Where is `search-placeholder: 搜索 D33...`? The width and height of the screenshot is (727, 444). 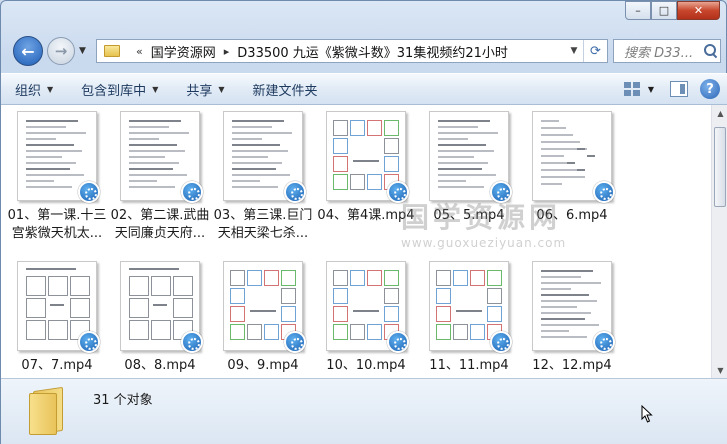
search-placeholder: 搜索 D33... is located at coordinates (659, 53).